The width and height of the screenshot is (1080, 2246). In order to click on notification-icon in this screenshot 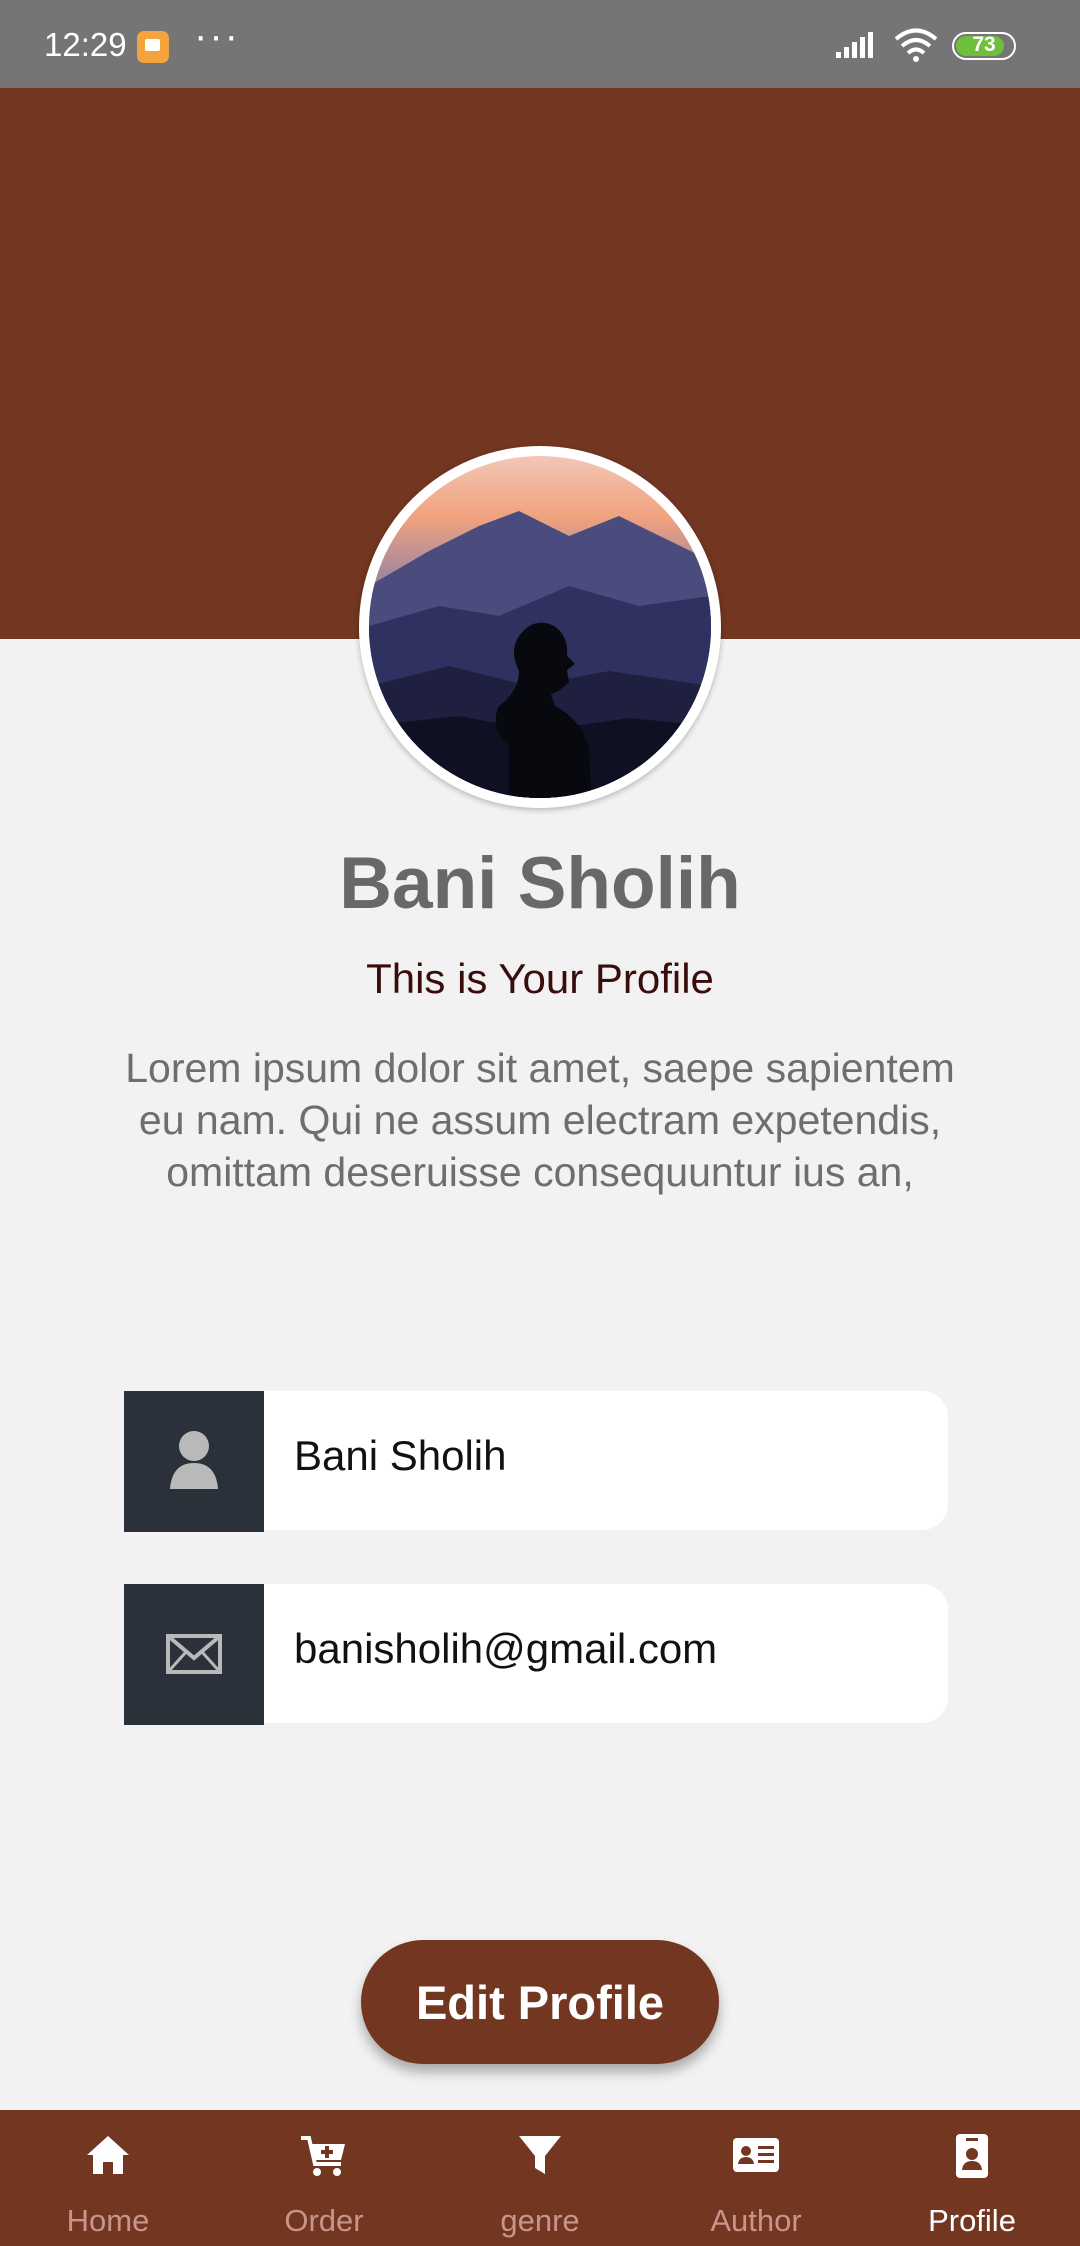, I will do `click(153, 47)`.